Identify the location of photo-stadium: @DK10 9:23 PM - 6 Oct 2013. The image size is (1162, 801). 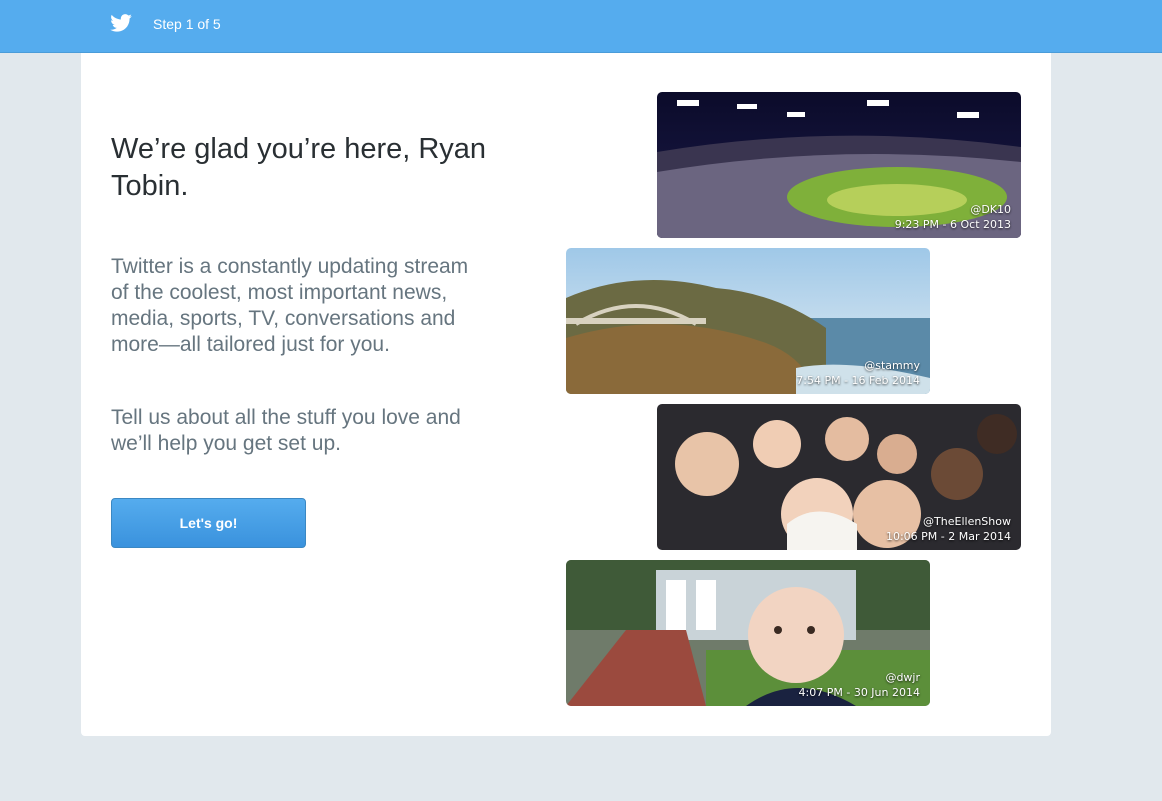
(839, 165).